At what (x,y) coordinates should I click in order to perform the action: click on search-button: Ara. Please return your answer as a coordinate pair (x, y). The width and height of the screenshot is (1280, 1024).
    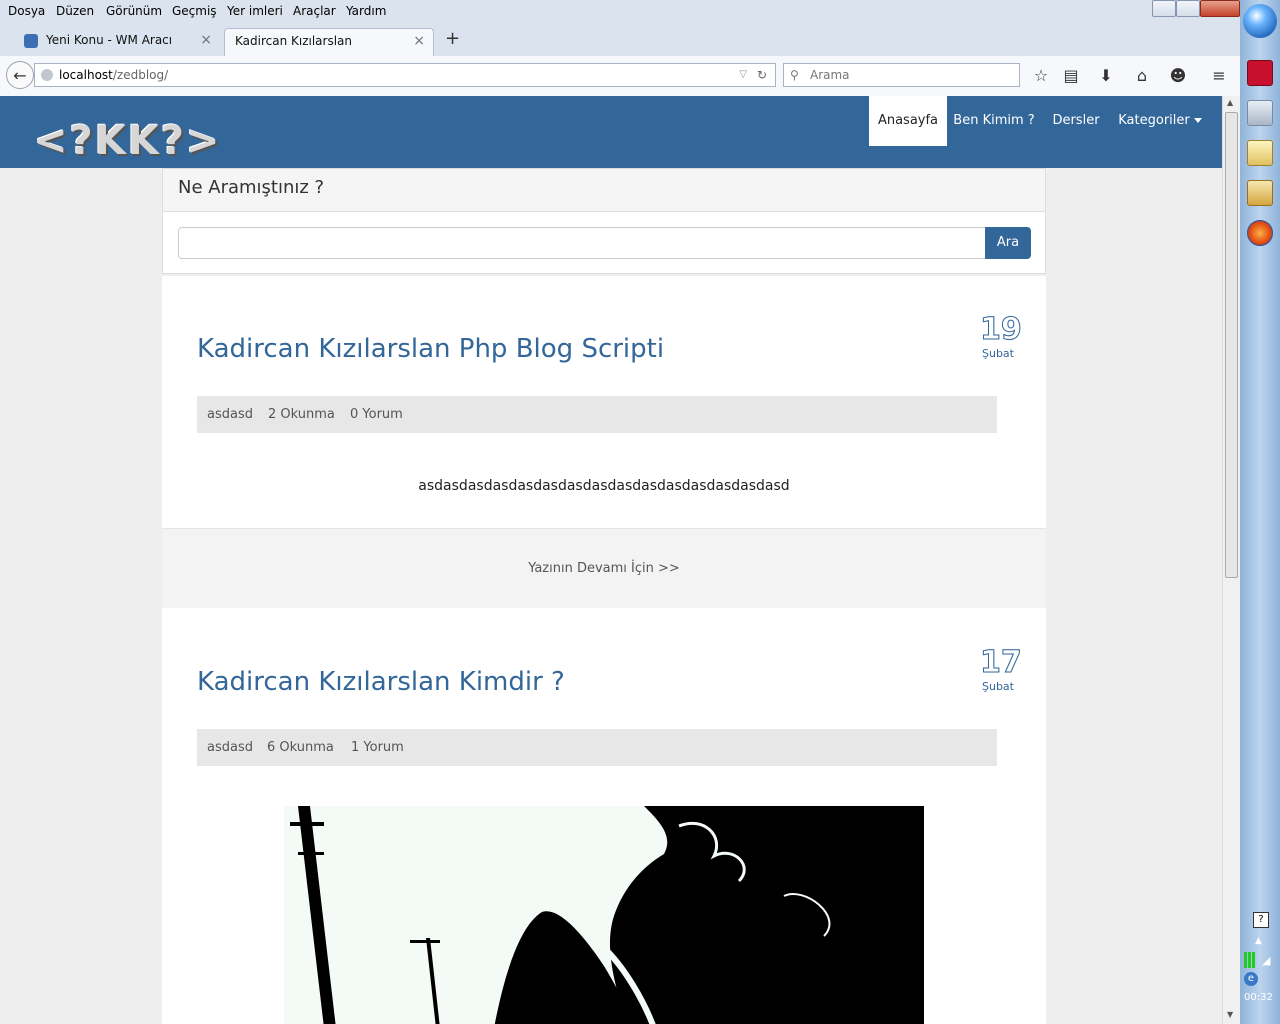
    Looking at the image, I should click on (1008, 243).